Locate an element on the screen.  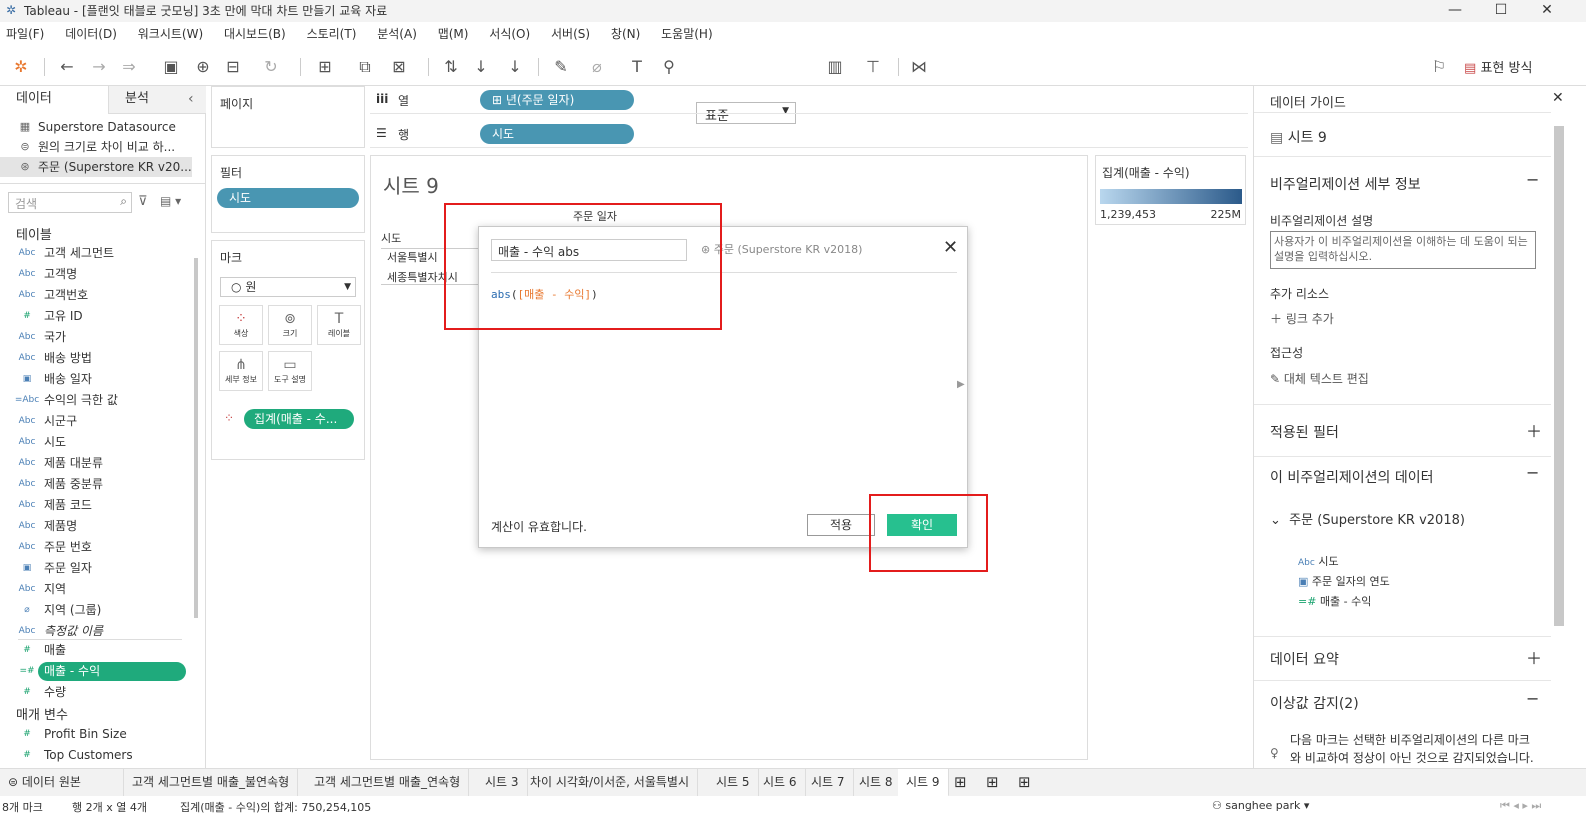
sheet-tab: 시트 6 is located at coordinates (780, 783).